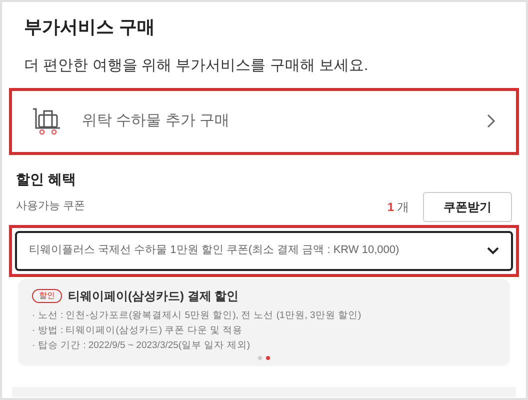  I want to click on count-unit: 개, so click(403, 207).